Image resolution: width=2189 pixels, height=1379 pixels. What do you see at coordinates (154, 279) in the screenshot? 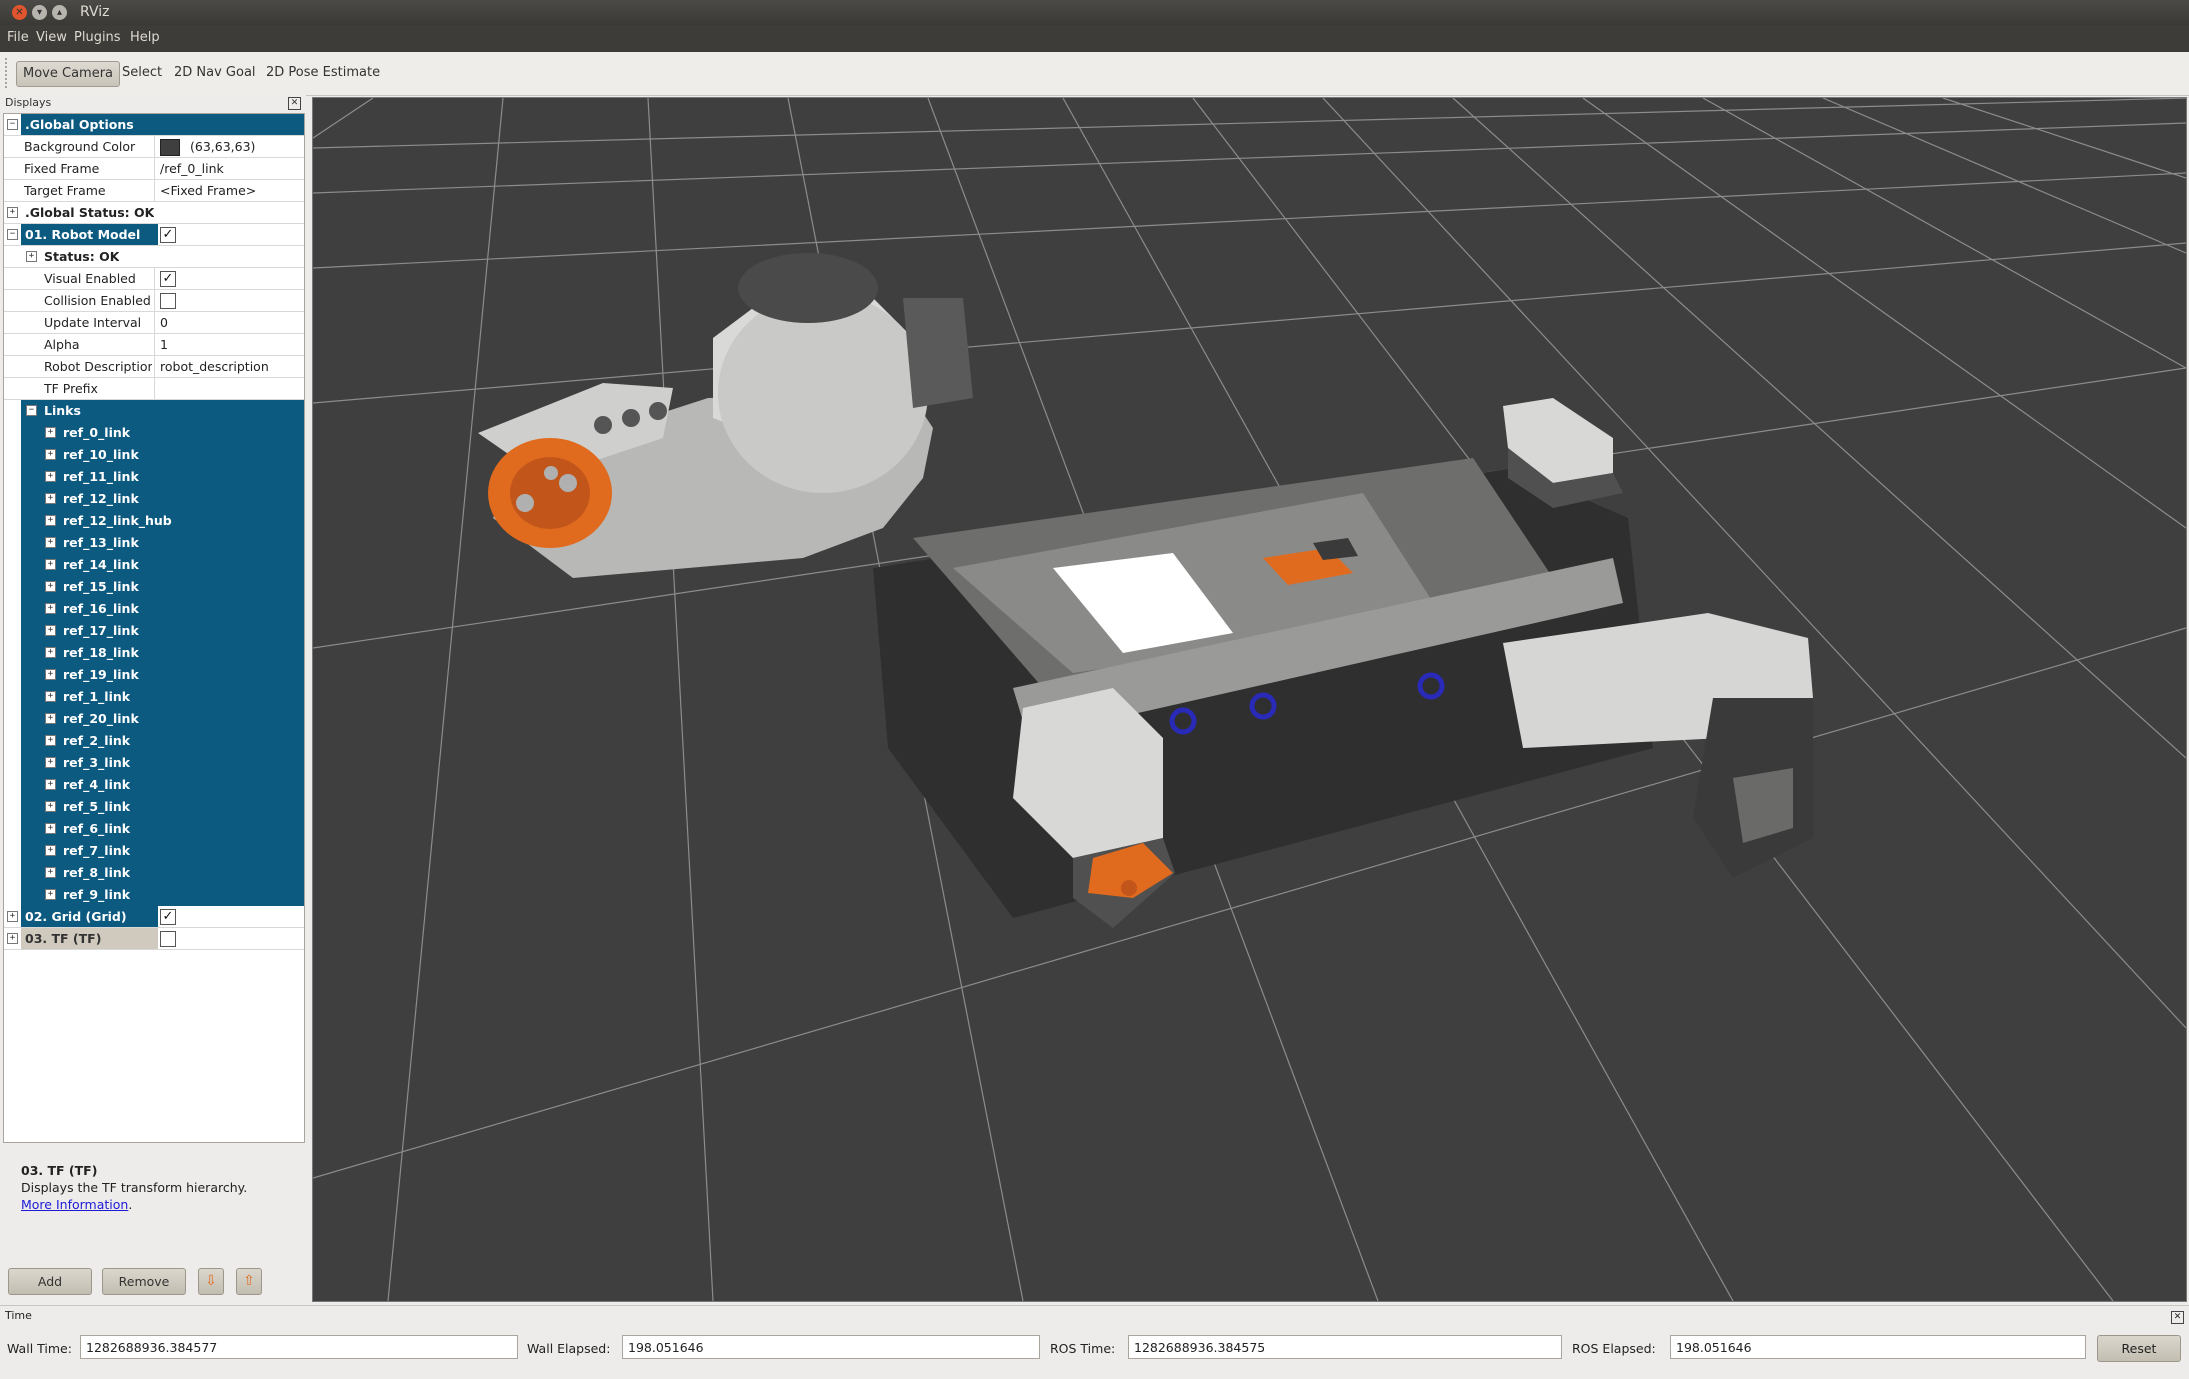
I see `property-visual-enabled: Visual Enabled ✓` at bounding box center [154, 279].